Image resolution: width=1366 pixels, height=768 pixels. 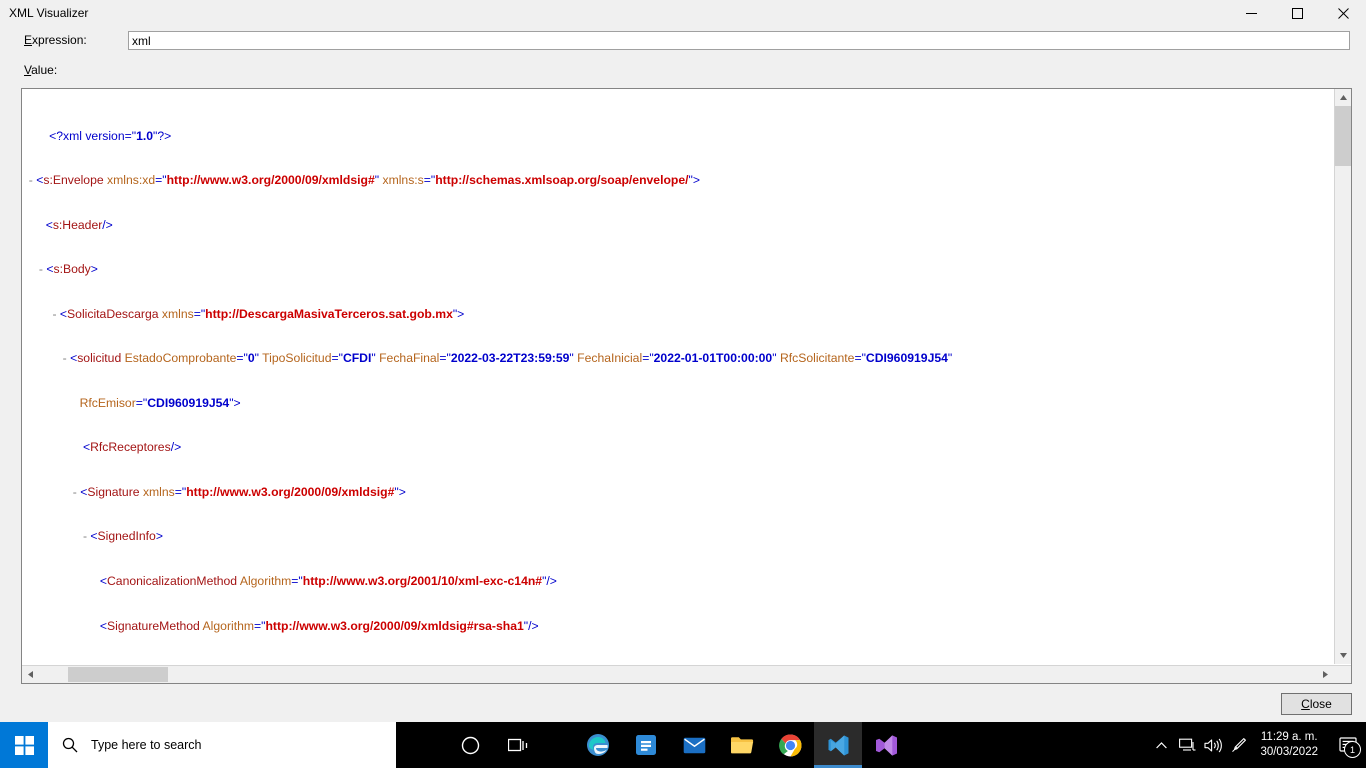 I want to click on google-chrome-icon, so click(x=790, y=745).